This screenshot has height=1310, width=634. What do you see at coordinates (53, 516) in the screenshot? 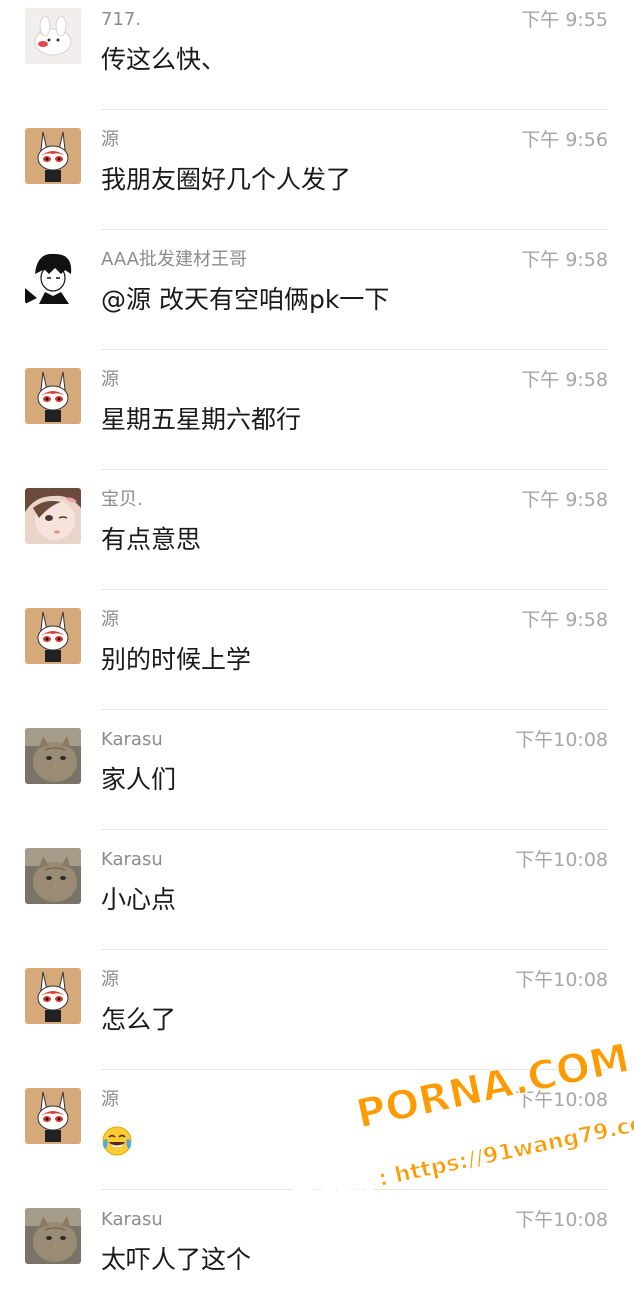
I see `doll-girl-avatar` at bounding box center [53, 516].